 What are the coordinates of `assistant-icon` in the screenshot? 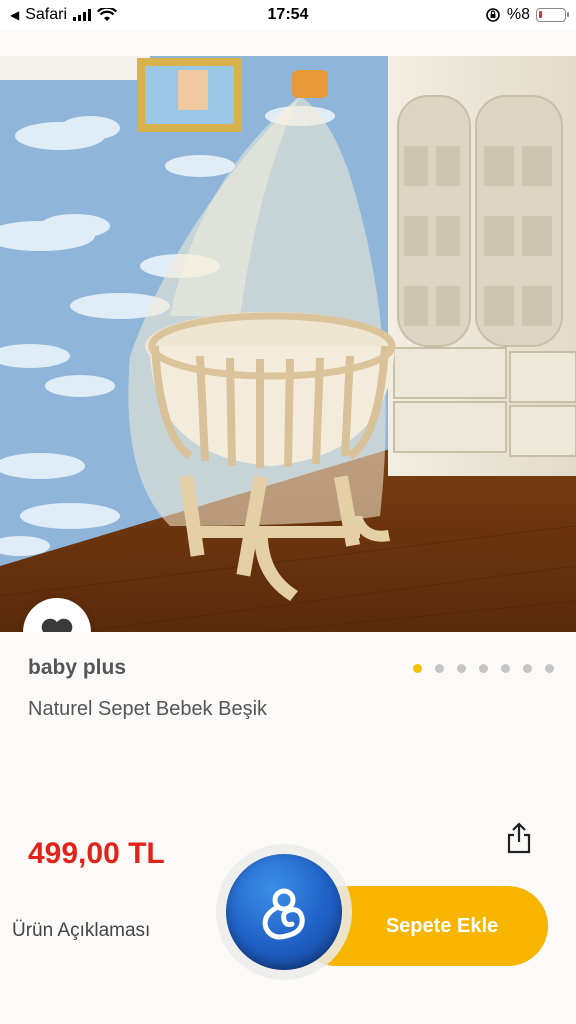 It's located at (284, 912).